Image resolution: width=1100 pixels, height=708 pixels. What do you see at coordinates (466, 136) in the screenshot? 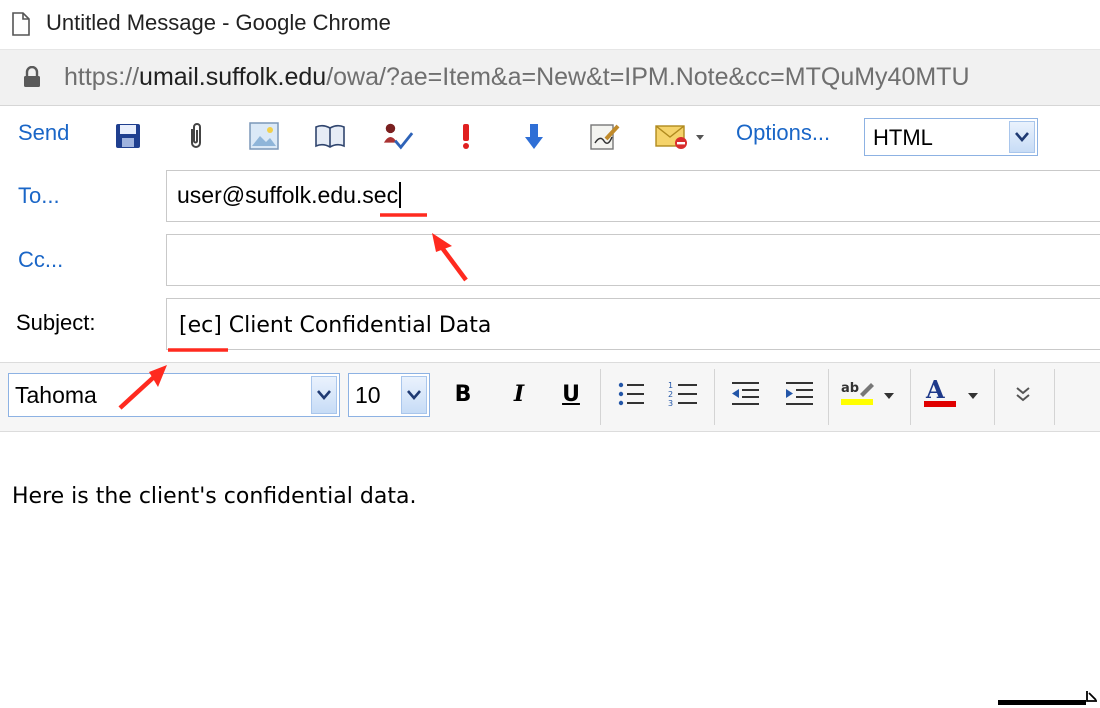
I see `high-importance-icon` at bounding box center [466, 136].